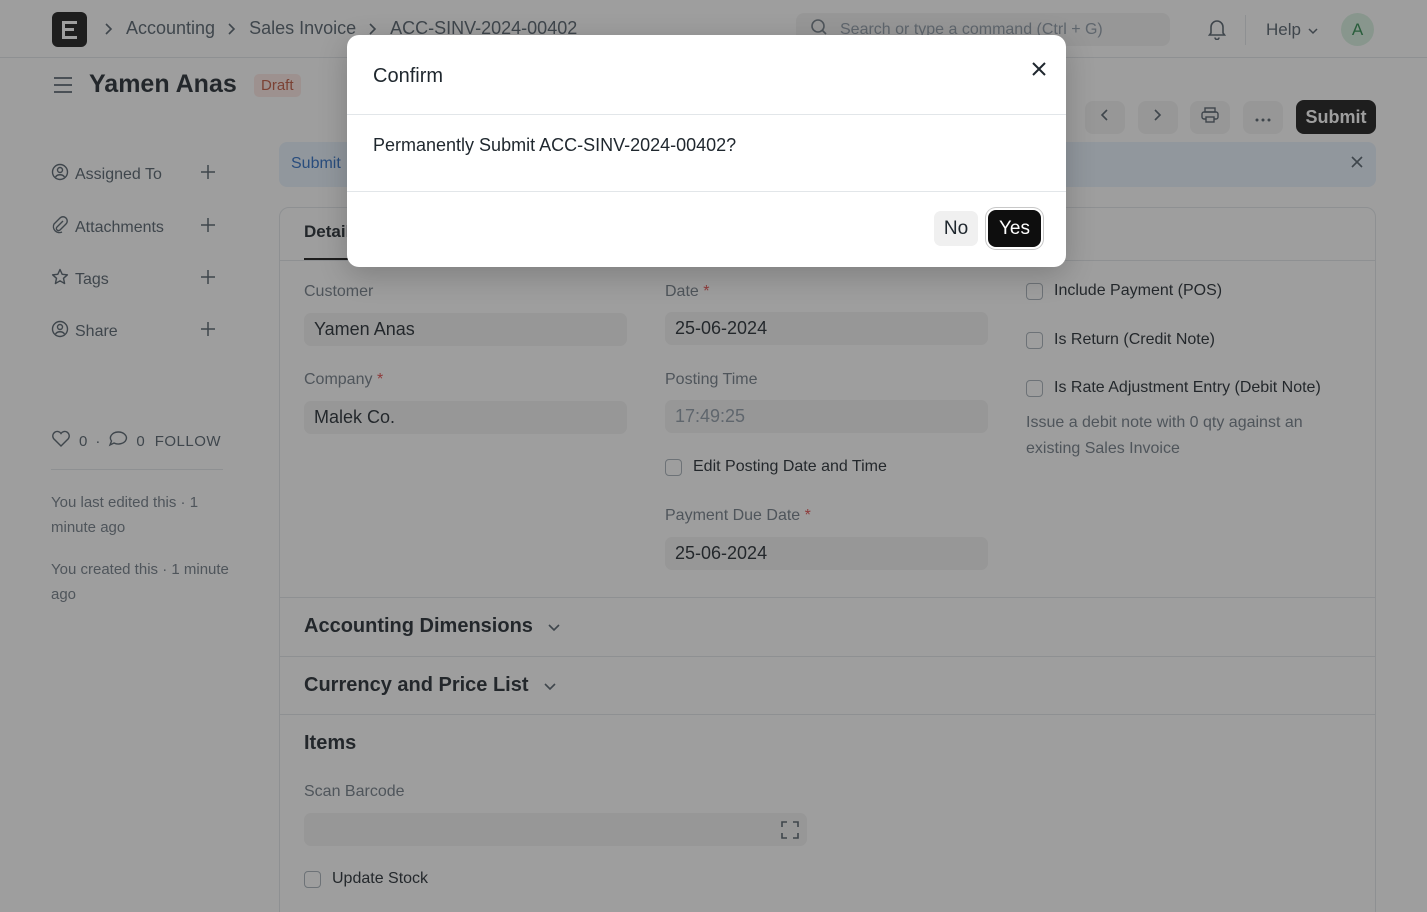 Image resolution: width=1427 pixels, height=912 pixels. Describe the element at coordinates (956, 228) in the screenshot. I see `no-button: No` at that location.